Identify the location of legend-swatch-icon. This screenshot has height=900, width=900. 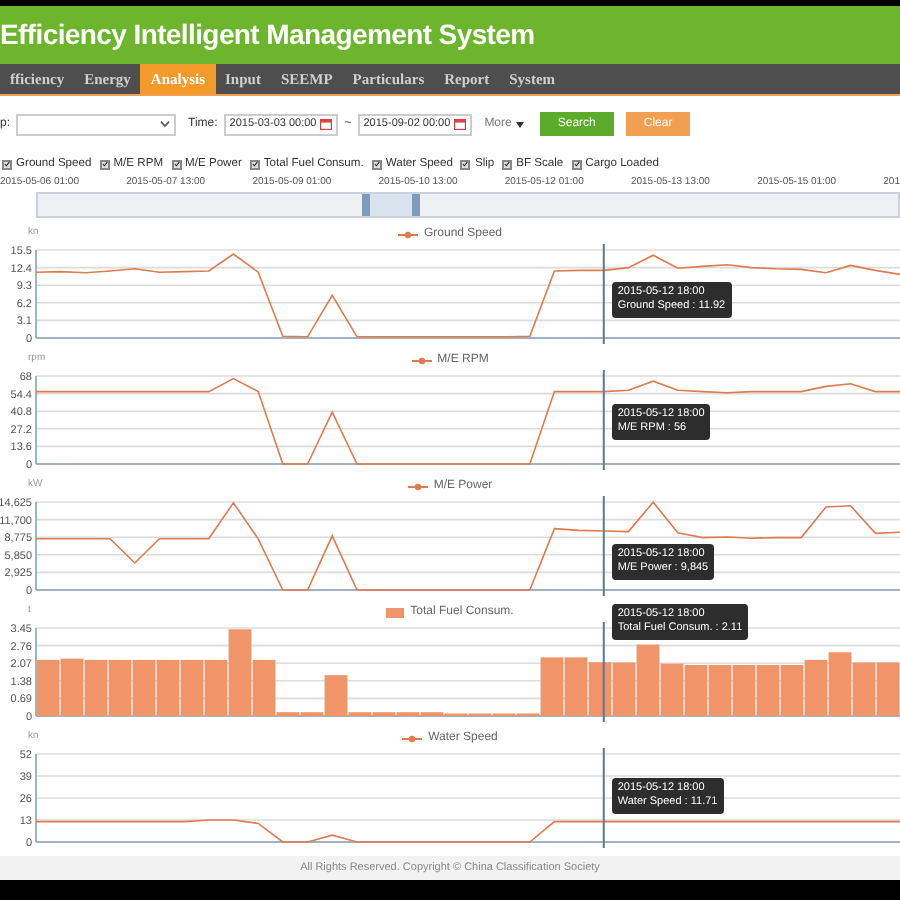
(395, 612).